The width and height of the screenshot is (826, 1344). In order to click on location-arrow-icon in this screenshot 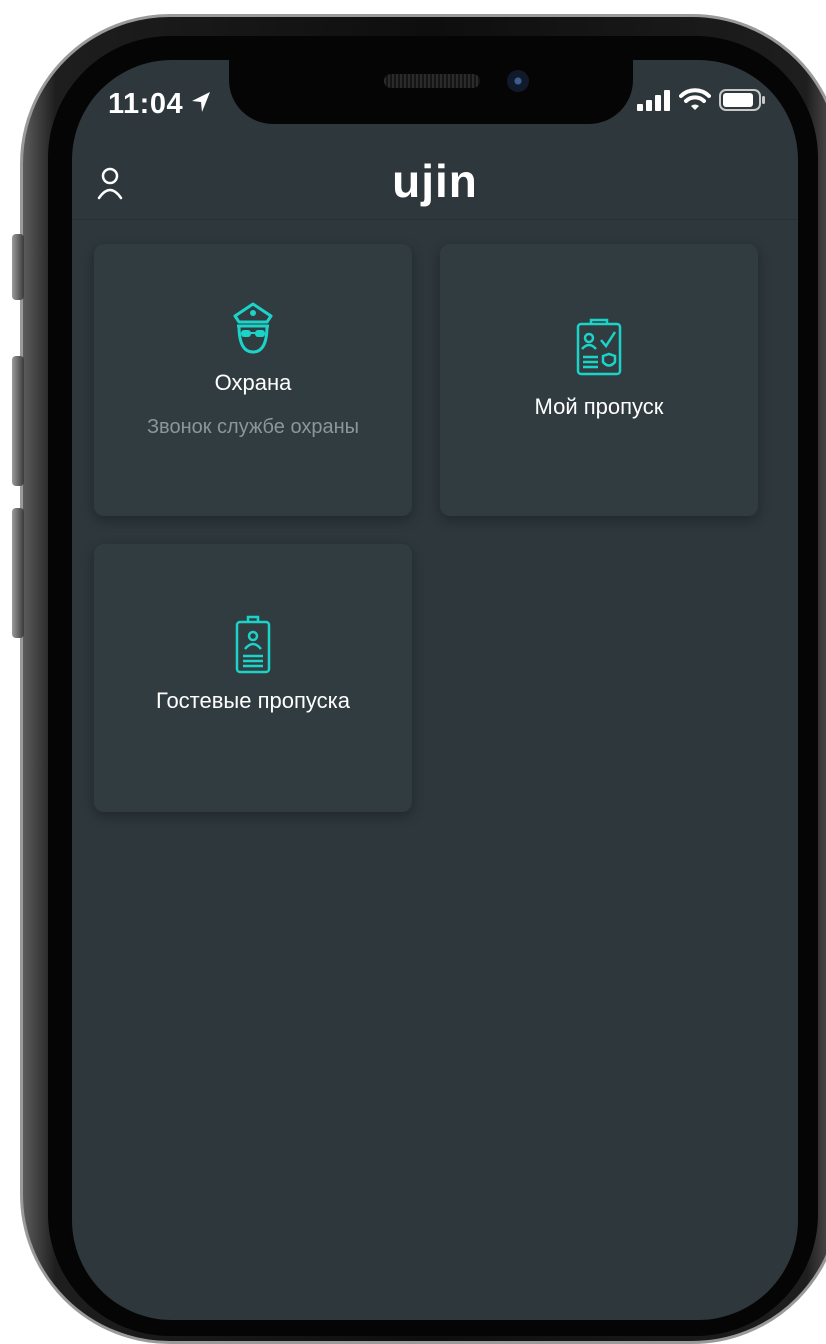, I will do `click(201, 102)`.